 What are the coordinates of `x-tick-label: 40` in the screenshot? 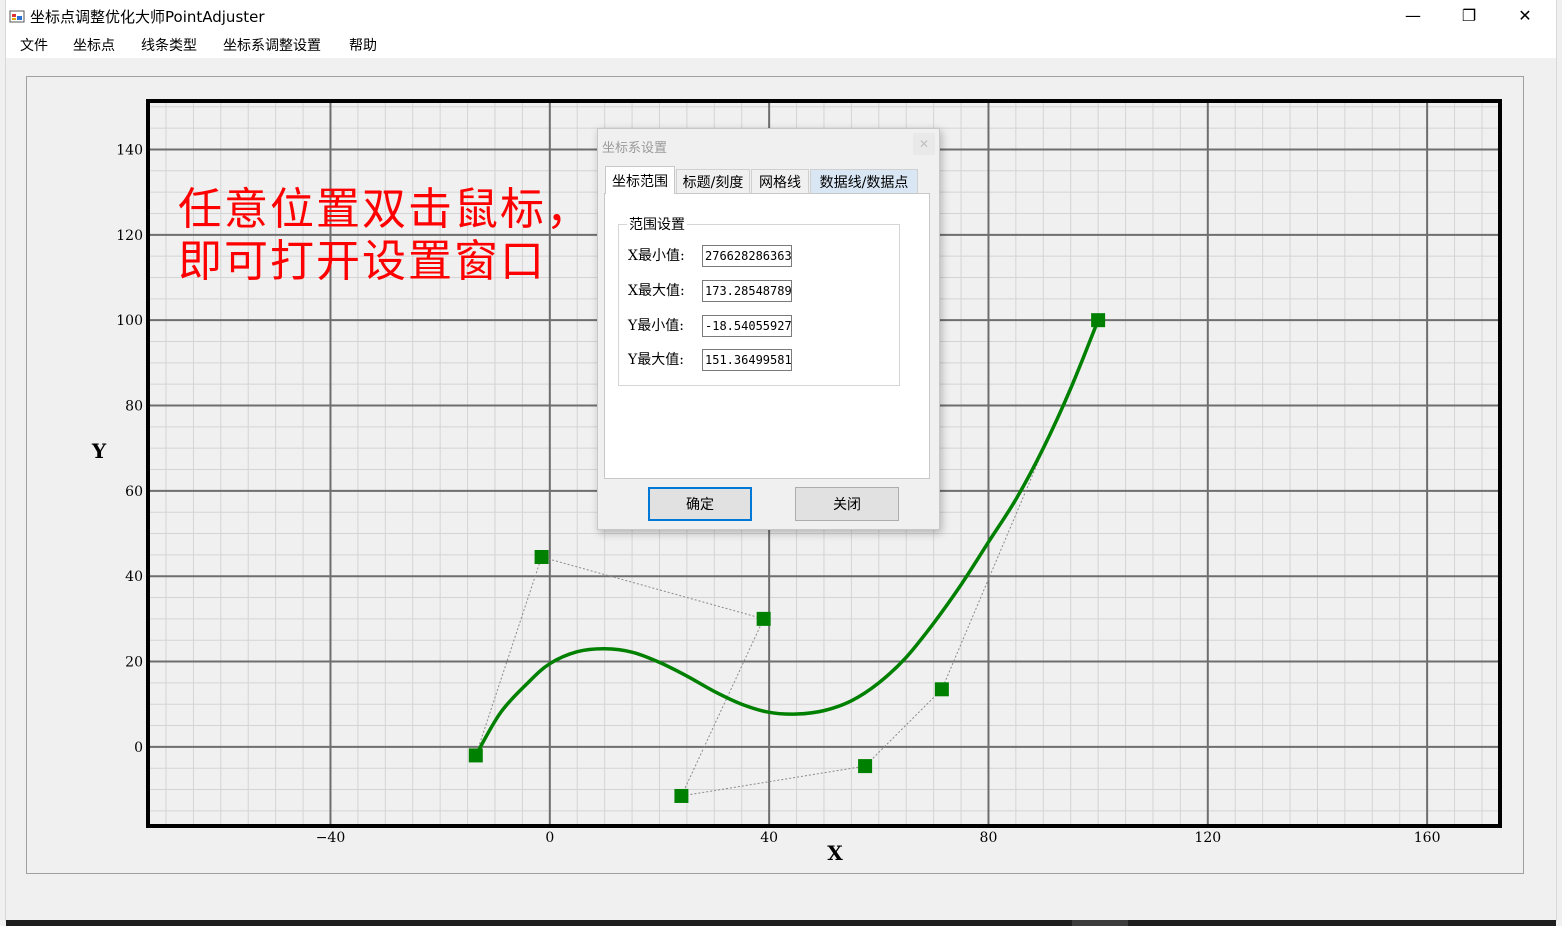 It's located at (769, 838).